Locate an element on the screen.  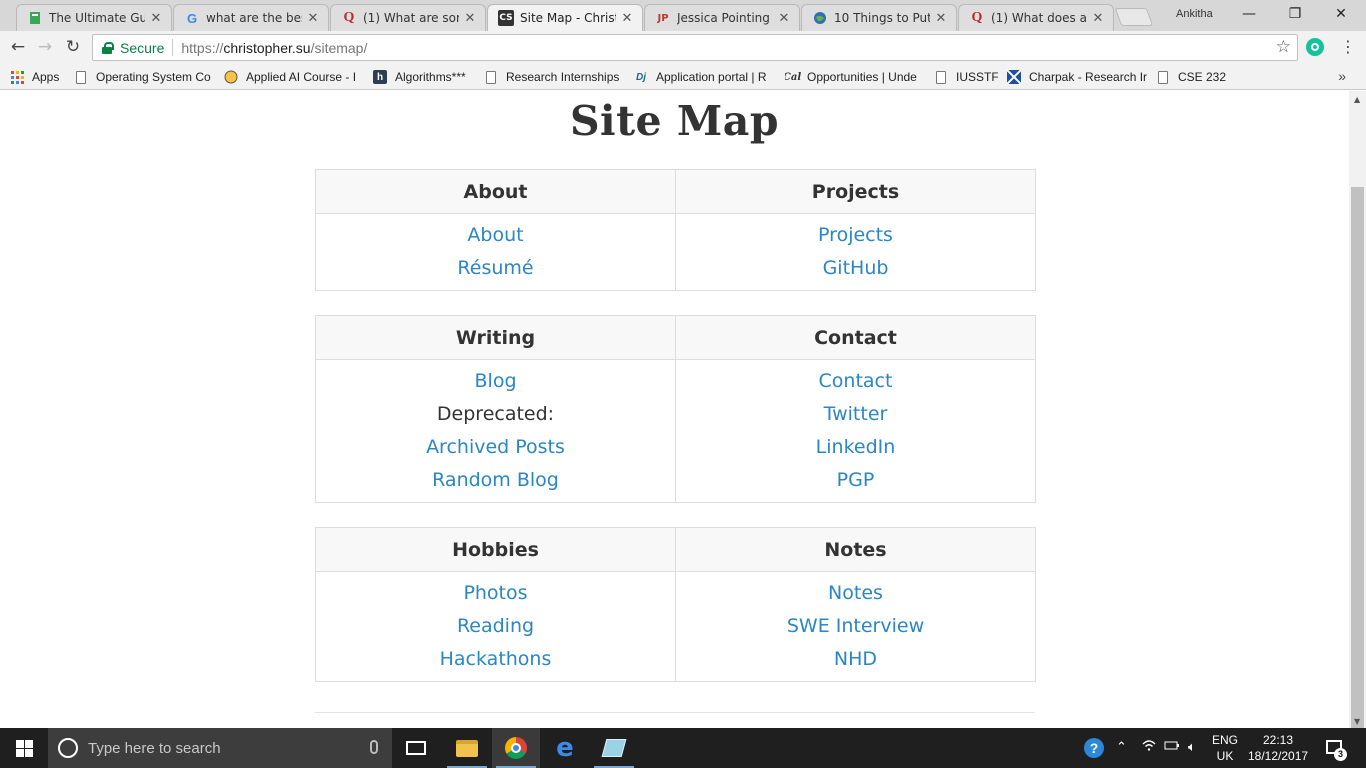
bookmarks-overflow-chevron-icon: » is located at coordinates (1342, 76).